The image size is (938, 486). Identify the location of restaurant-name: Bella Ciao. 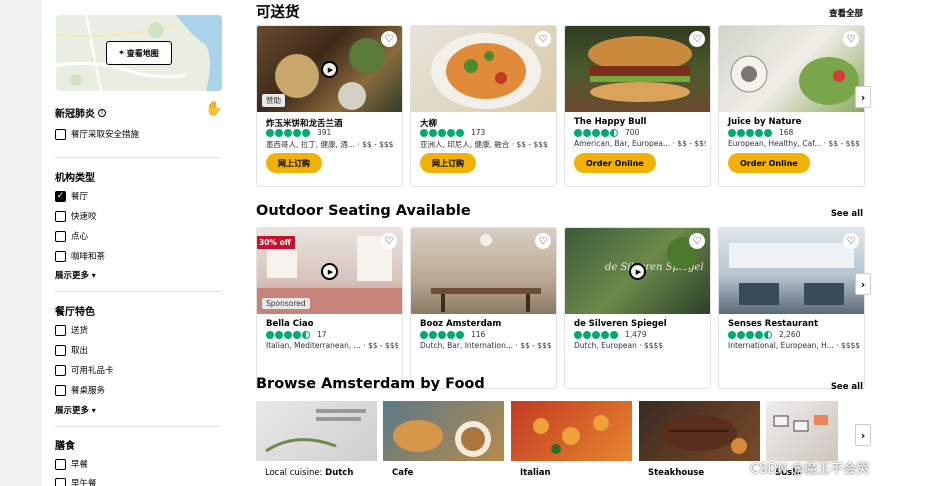
(290, 324).